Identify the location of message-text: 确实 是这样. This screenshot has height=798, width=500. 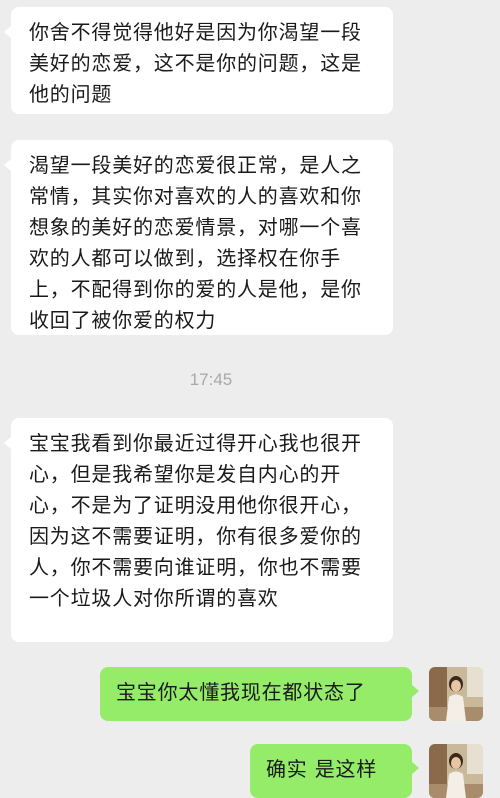
(322, 769).